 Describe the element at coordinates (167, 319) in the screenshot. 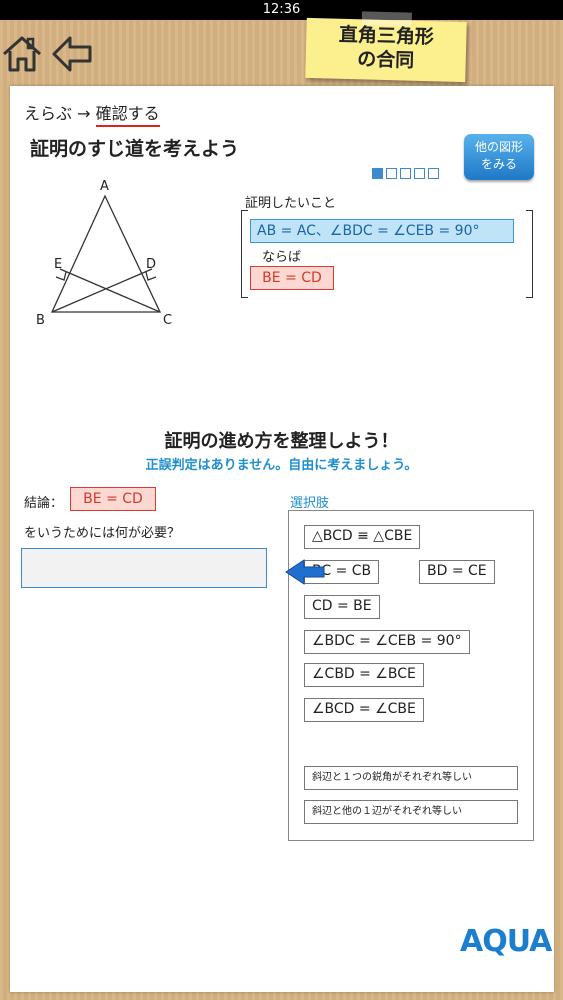

I see `vertex-label-c: C` at that location.